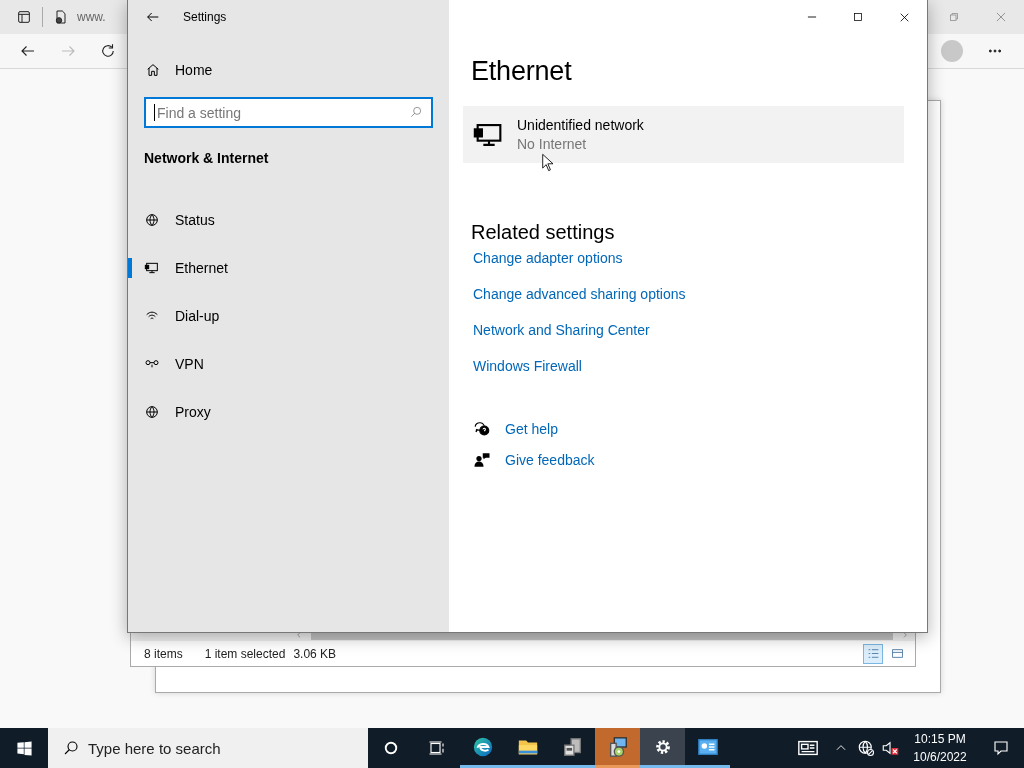 Image resolution: width=1024 pixels, height=768 pixels. Describe the element at coordinates (547, 162) in the screenshot. I see `cursor-icon` at that location.